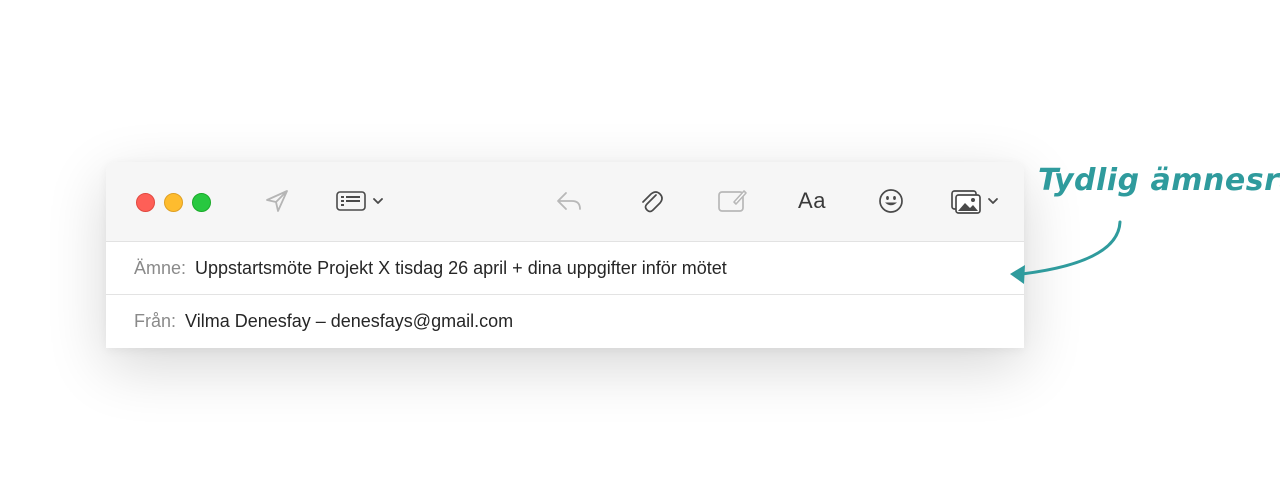  I want to click on photo-browser-icon, so click(965, 202).